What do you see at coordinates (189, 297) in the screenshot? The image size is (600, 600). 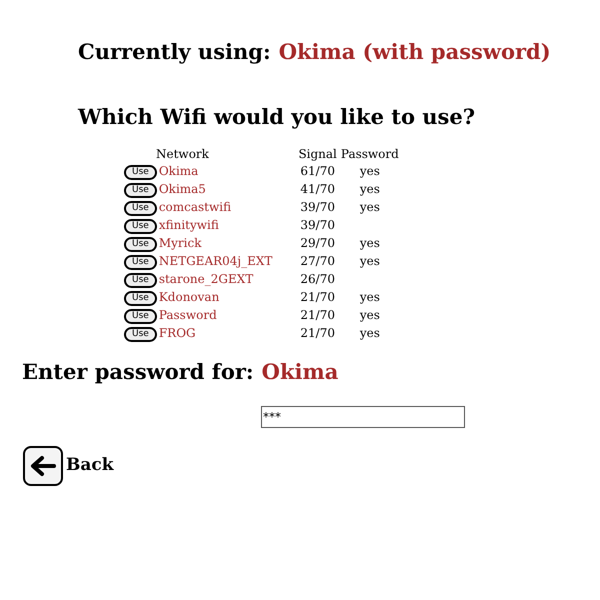 I see `network-name: Kdonovan` at bounding box center [189, 297].